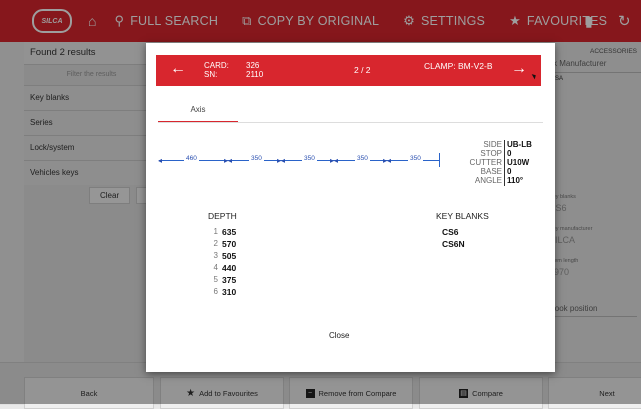 Image resolution: width=641 pixels, height=409 pixels. What do you see at coordinates (439, 160) in the screenshot?
I see `axis-end-tick` at bounding box center [439, 160].